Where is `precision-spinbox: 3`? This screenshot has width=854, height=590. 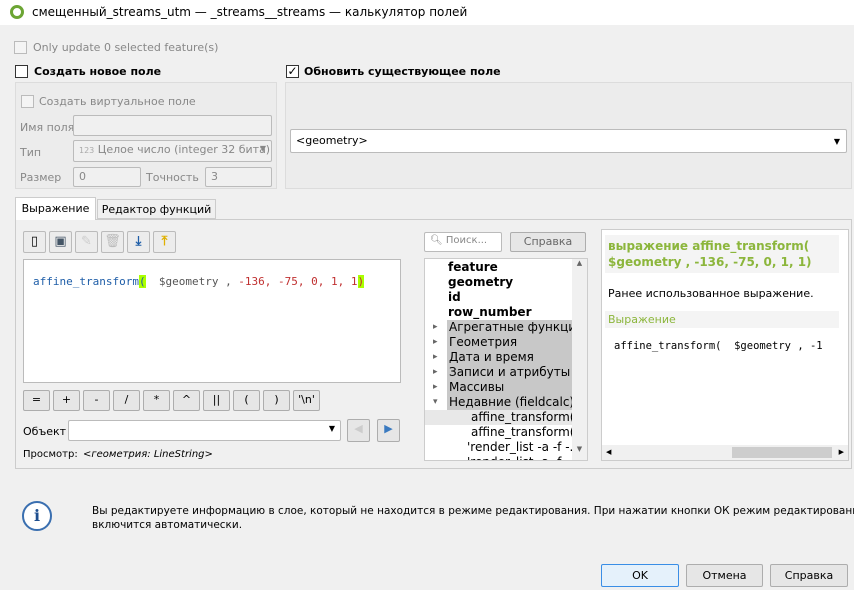 precision-spinbox: 3 is located at coordinates (238, 177).